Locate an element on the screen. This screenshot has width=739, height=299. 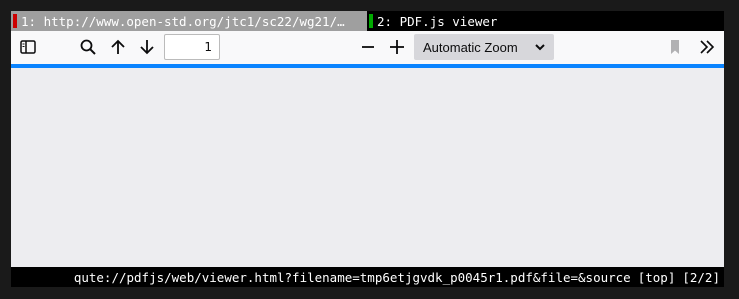
tab-index: 1: is located at coordinates (29, 21).